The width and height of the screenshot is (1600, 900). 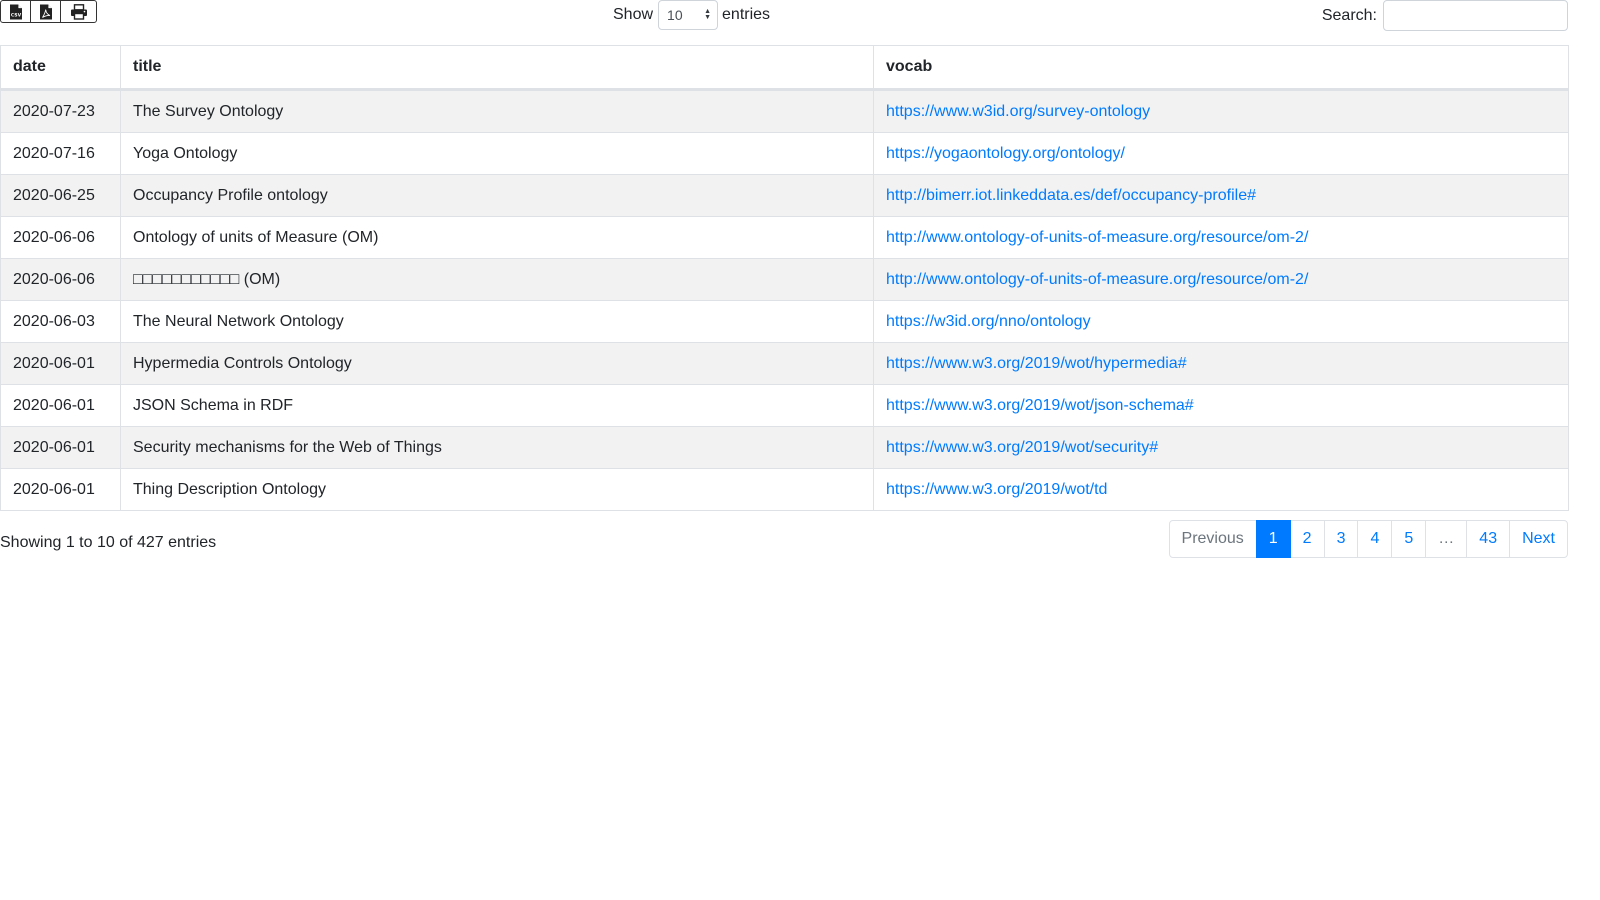 I want to click on show-label: Show, so click(x=633, y=14).